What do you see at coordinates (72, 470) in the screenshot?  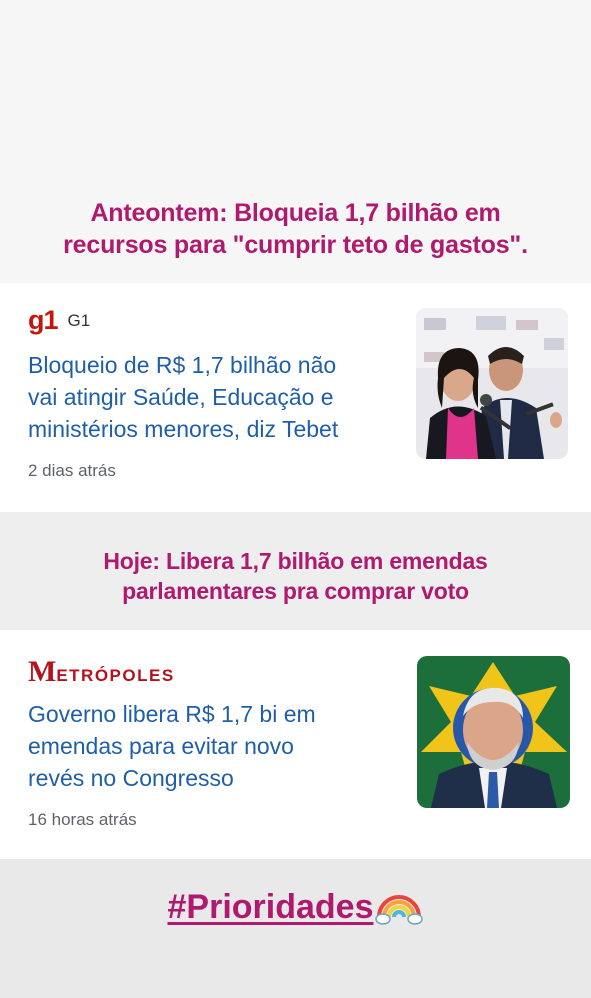 I see `news-time: 2 dias atrás` at bounding box center [72, 470].